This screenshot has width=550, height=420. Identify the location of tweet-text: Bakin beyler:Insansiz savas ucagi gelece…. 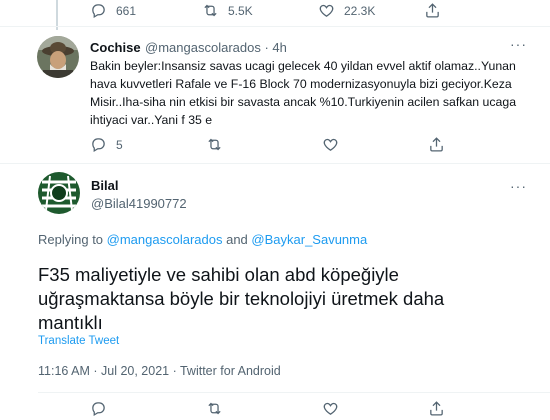
(303, 93).